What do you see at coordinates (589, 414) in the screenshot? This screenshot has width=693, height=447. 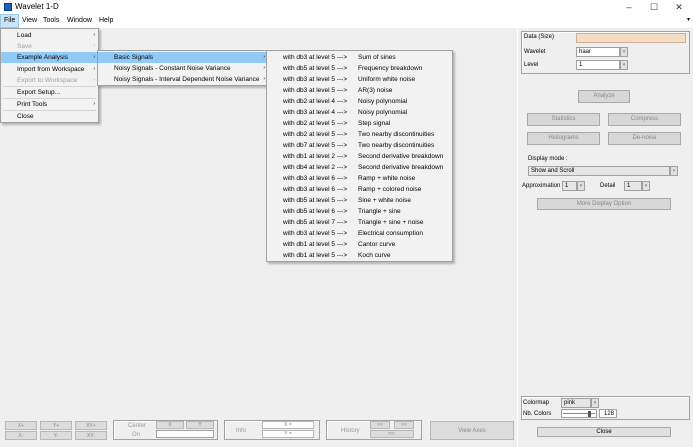 I see `nb-colors-slider-thumb` at bounding box center [589, 414].